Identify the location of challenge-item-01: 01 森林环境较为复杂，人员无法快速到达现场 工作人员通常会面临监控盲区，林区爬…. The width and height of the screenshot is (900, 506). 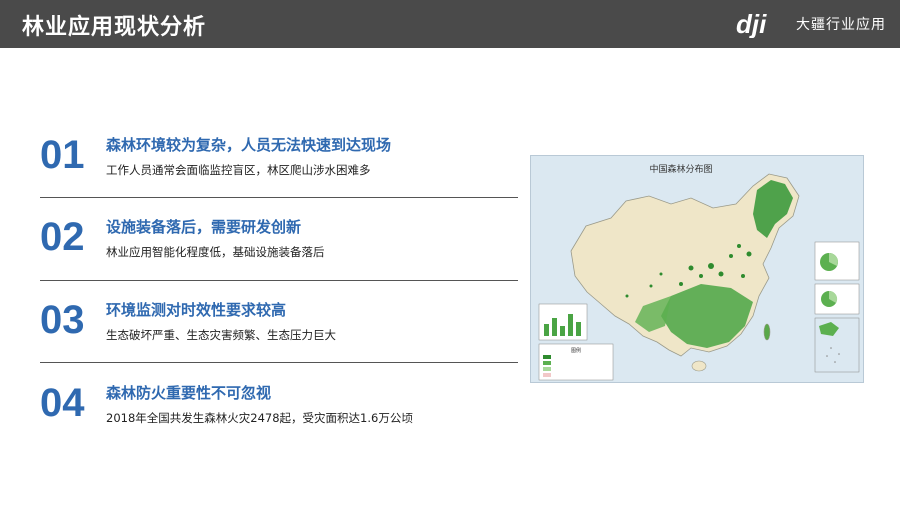
(279, 165).